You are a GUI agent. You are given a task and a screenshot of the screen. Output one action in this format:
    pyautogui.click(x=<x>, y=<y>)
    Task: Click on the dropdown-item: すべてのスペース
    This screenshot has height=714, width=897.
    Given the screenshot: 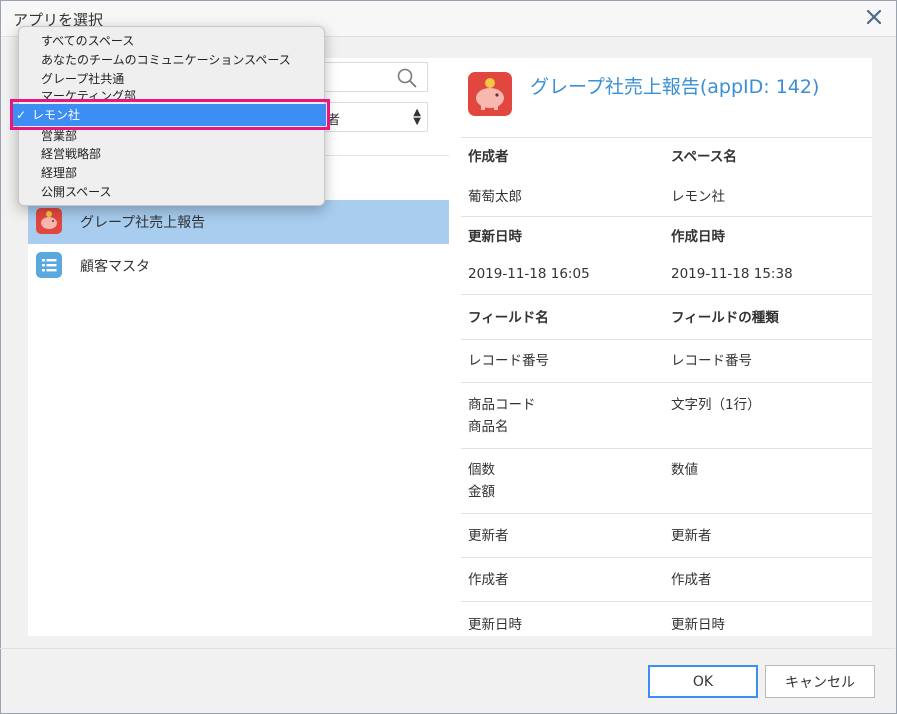 What is the action you would take?
    pyautogui.click(x=87, y=41)
    